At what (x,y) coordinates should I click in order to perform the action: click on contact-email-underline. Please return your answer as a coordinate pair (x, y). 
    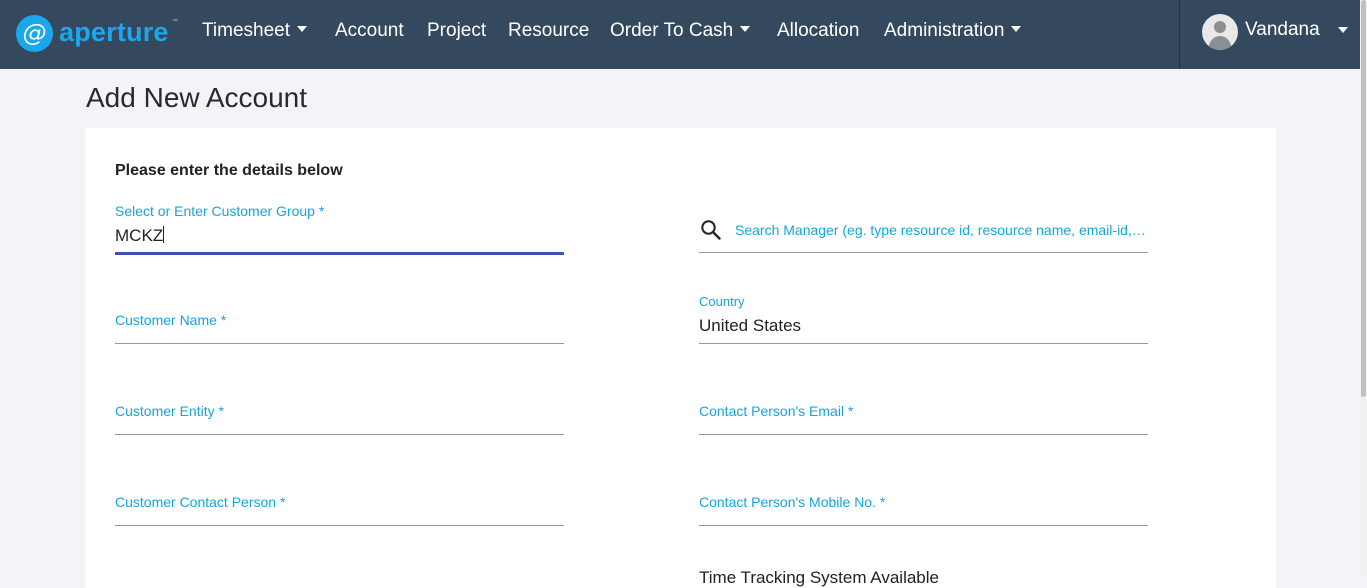
    Looking at the image, I should click on (923, 434).